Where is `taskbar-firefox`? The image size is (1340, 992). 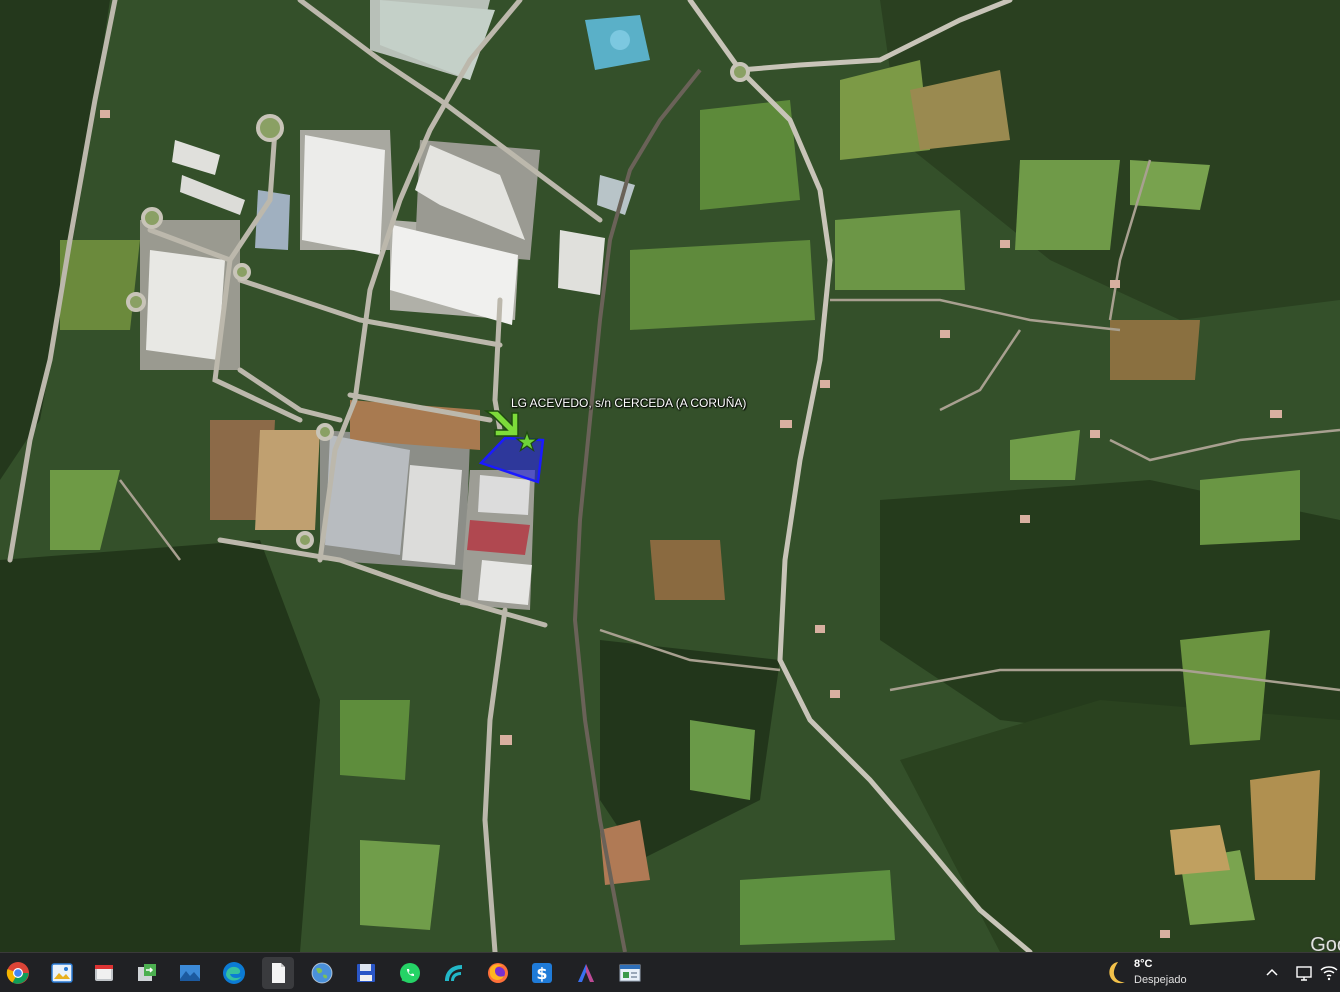
taskbar-firefox is located at coordinates (498, 973).